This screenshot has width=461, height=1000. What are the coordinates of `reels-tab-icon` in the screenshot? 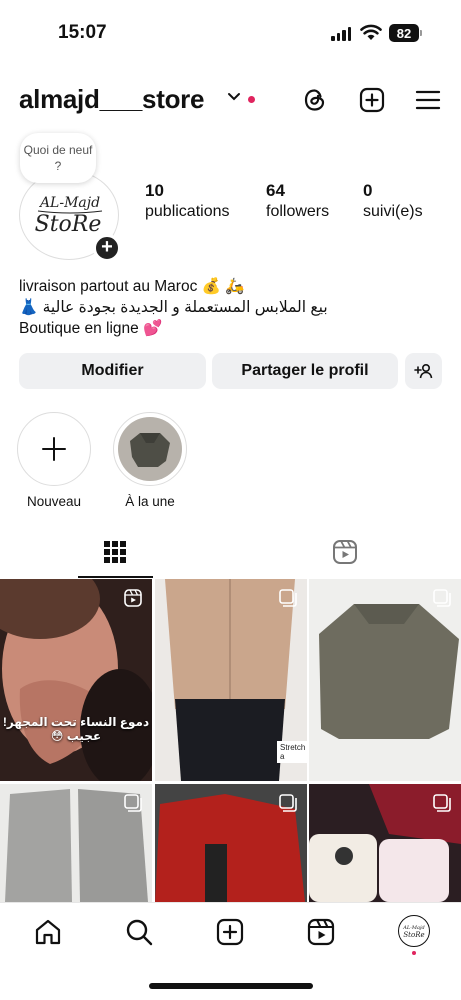 It's located at (345, 552).